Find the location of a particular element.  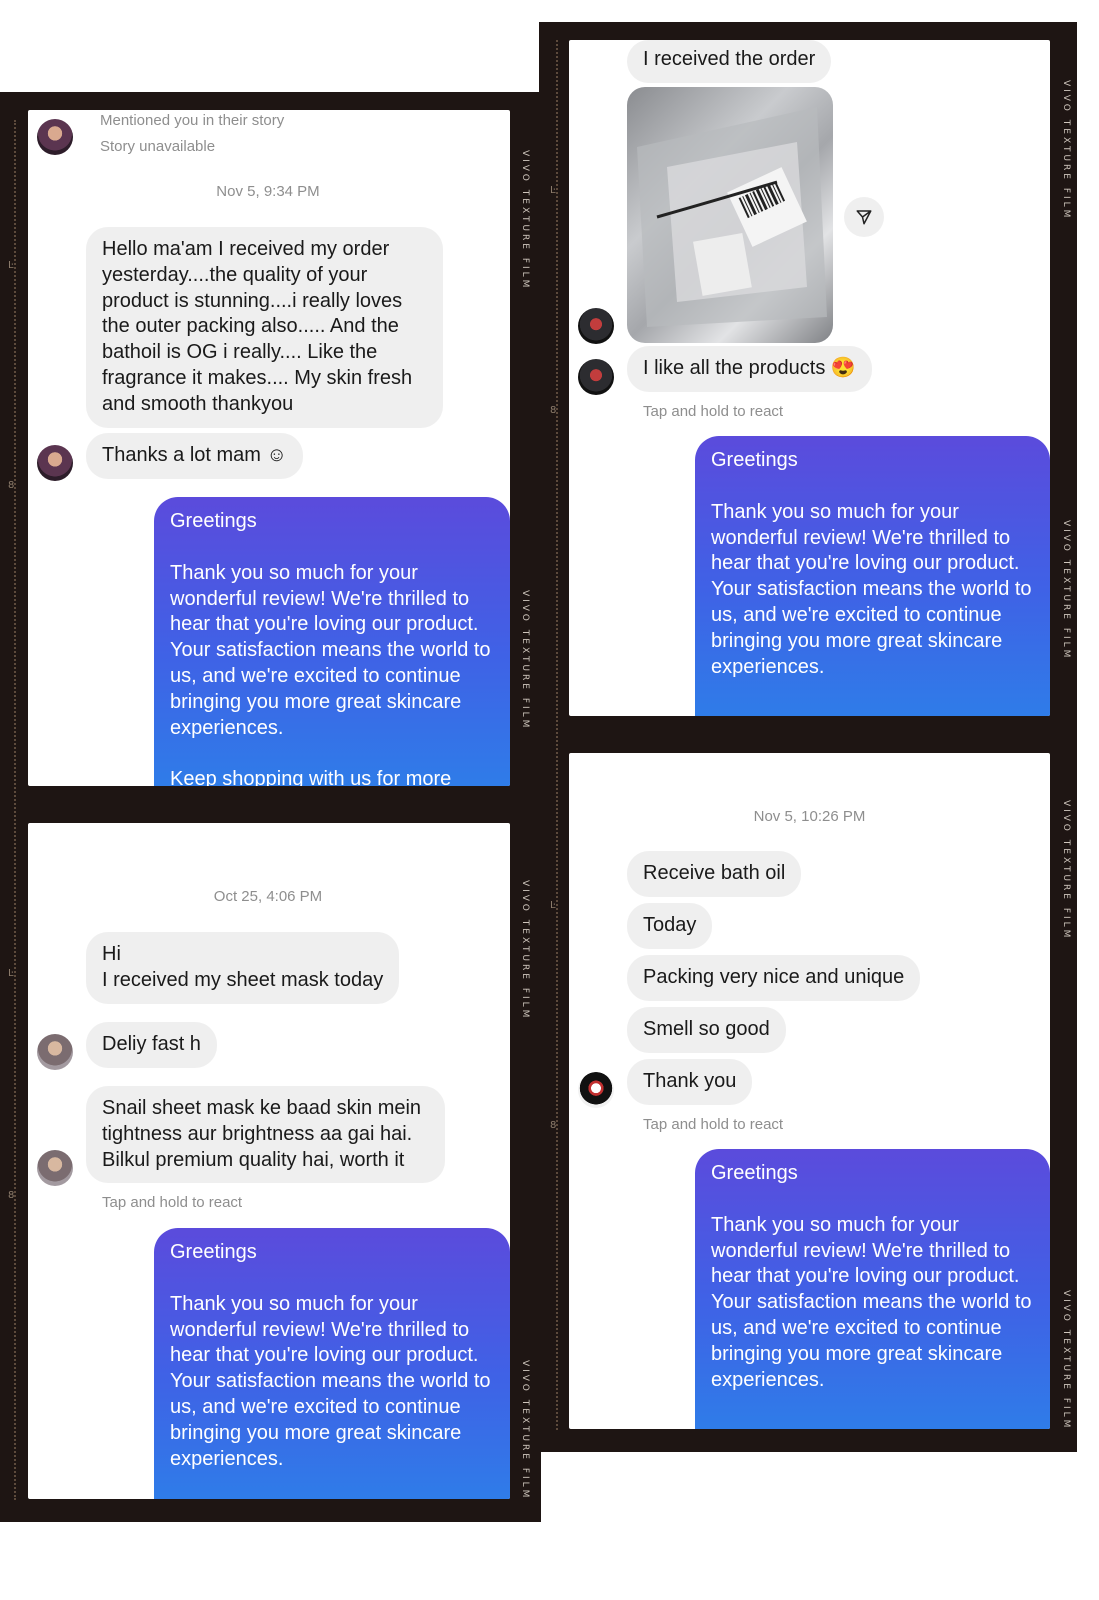

package-photo is located at coordinates (730, 215).